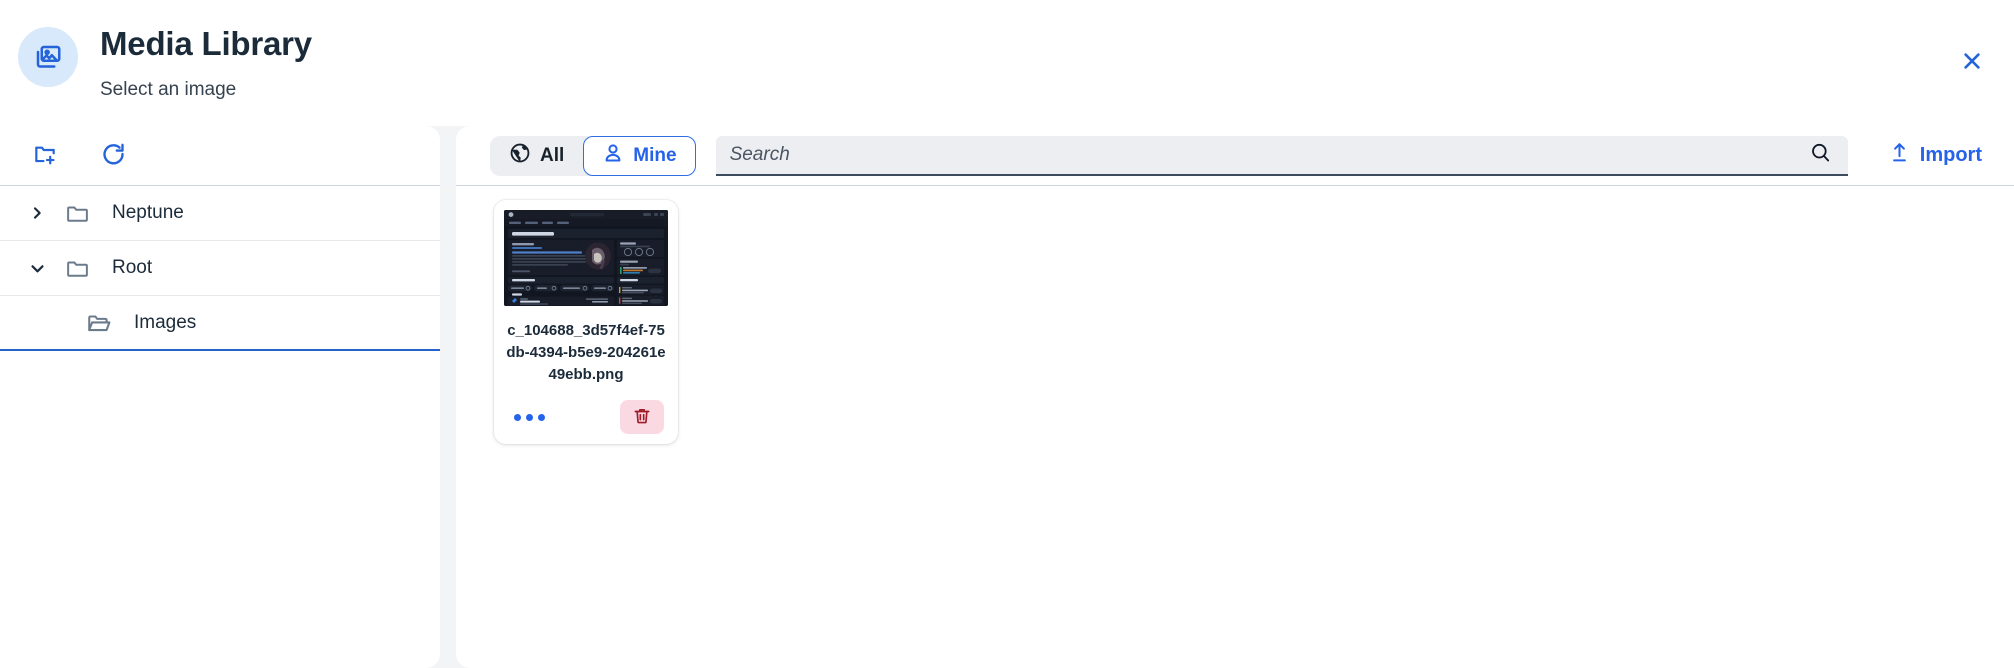 This screenshot has height=668, width=2014. I want to click on user-icon, so click(613, 156).